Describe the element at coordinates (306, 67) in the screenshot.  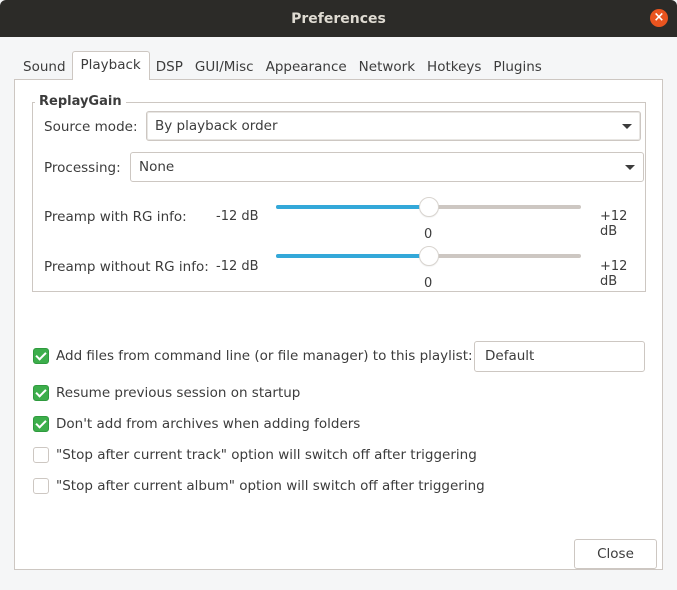
I see `tab-appearance: Appearance` at that location.